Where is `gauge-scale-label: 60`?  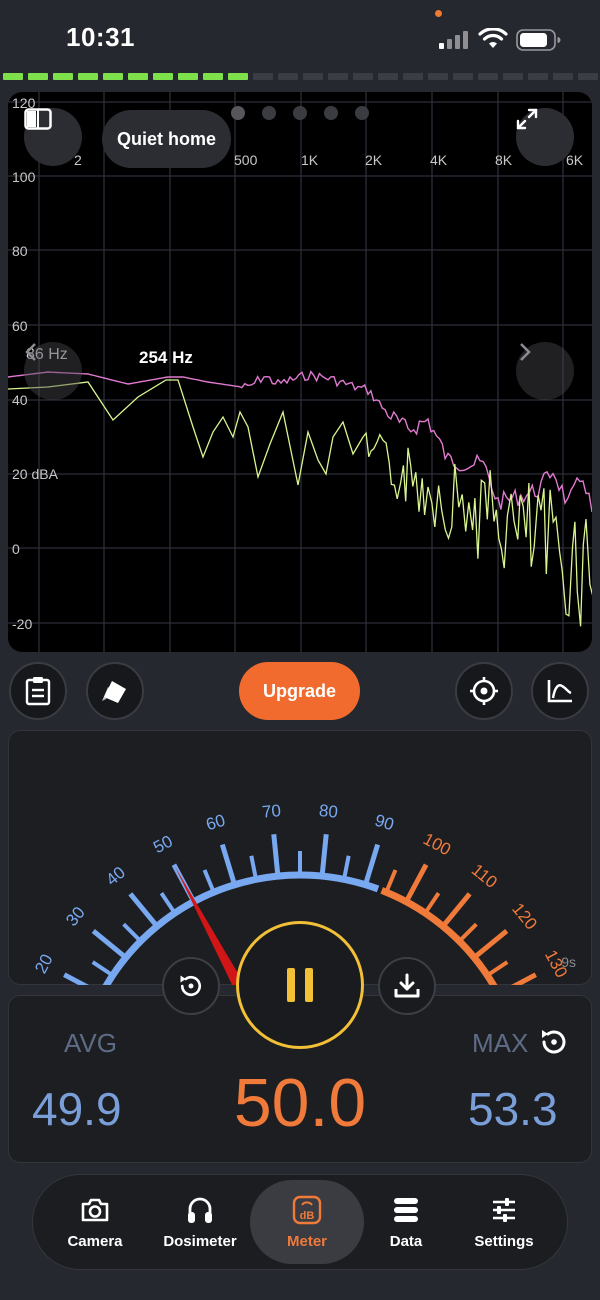
gauge-scale-label: 60 is located at coordinates (216, 823).